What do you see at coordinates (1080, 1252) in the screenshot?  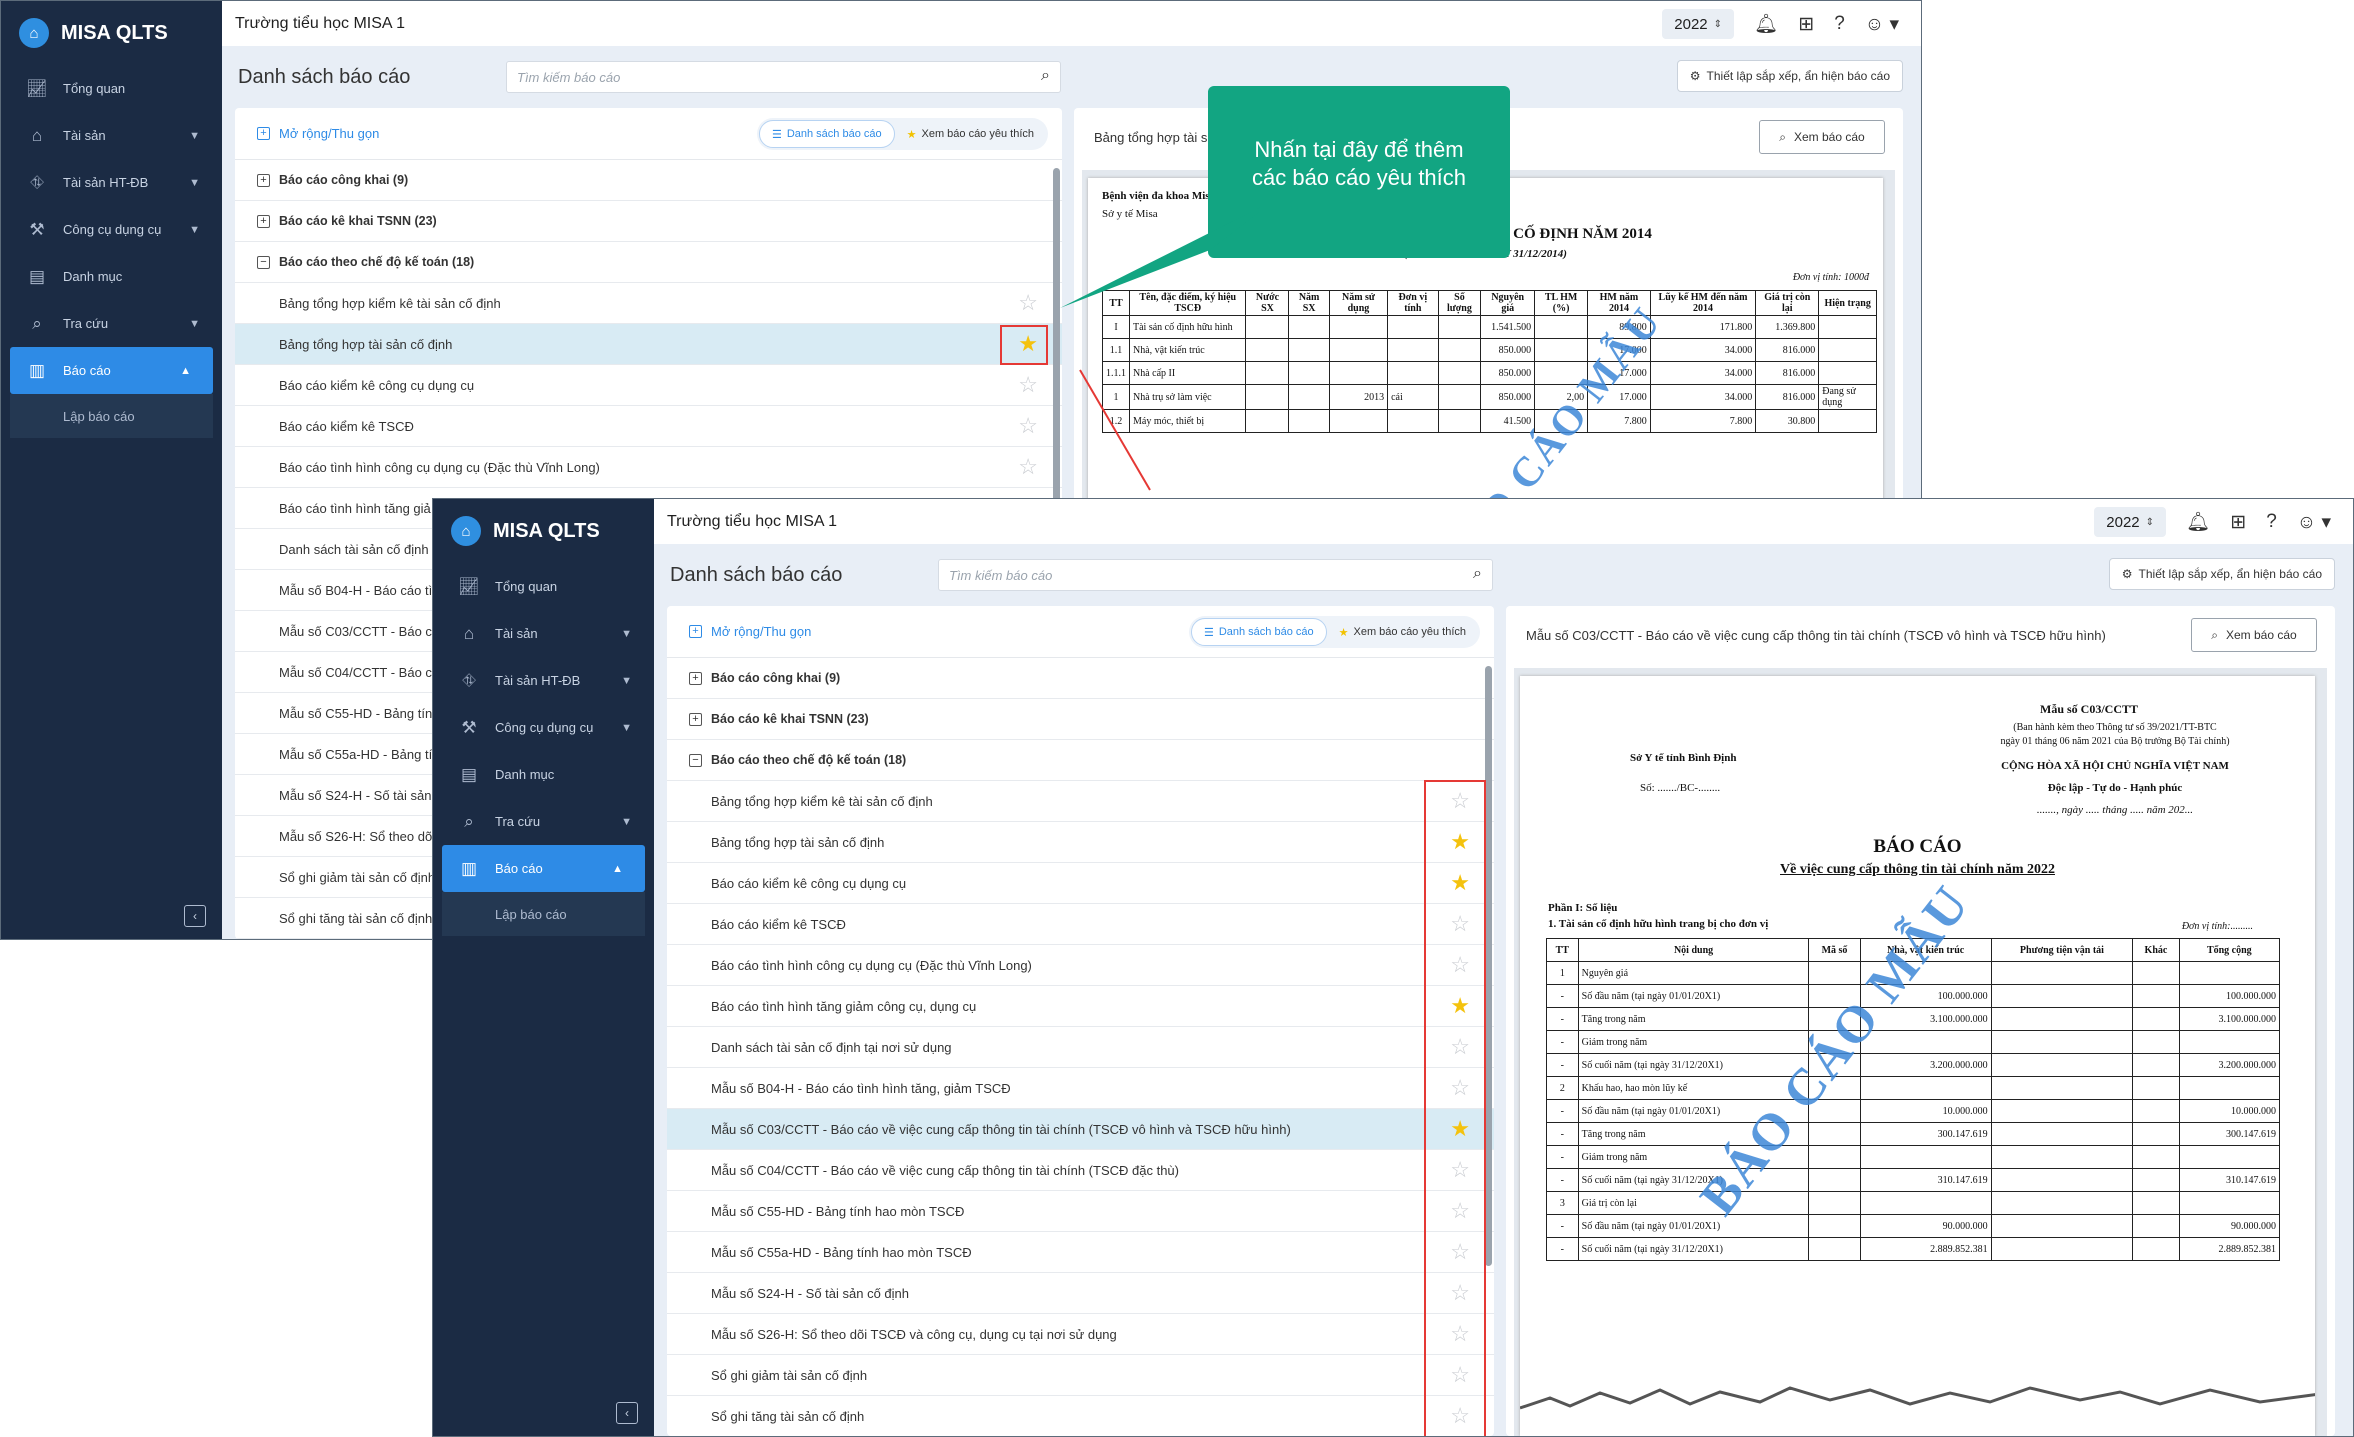 I see `report-row: Mẫu số C55a-HD - Bảng tính hao mòn TSCĐ ☆` at bounding box center [1080, 1252].